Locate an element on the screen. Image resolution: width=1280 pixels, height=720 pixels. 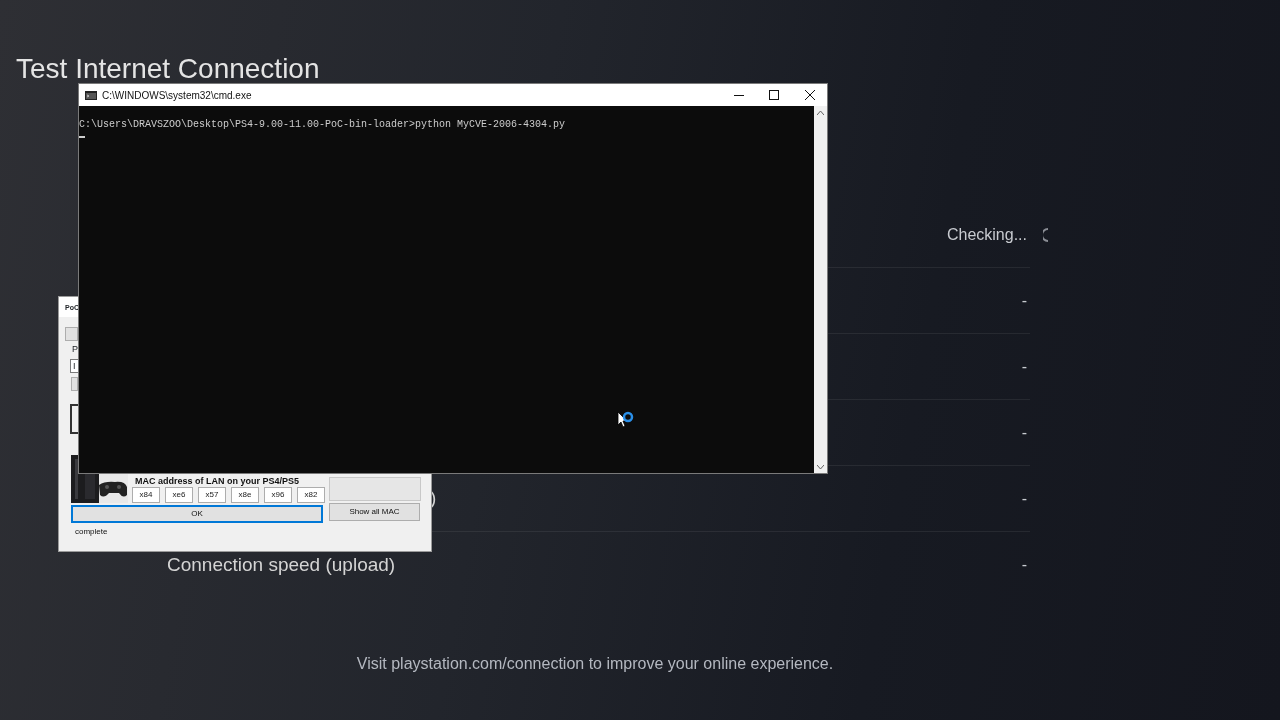
mac-heading: MAC address of LAN on your PS4/PS5 is located at coordinates (217, 481).